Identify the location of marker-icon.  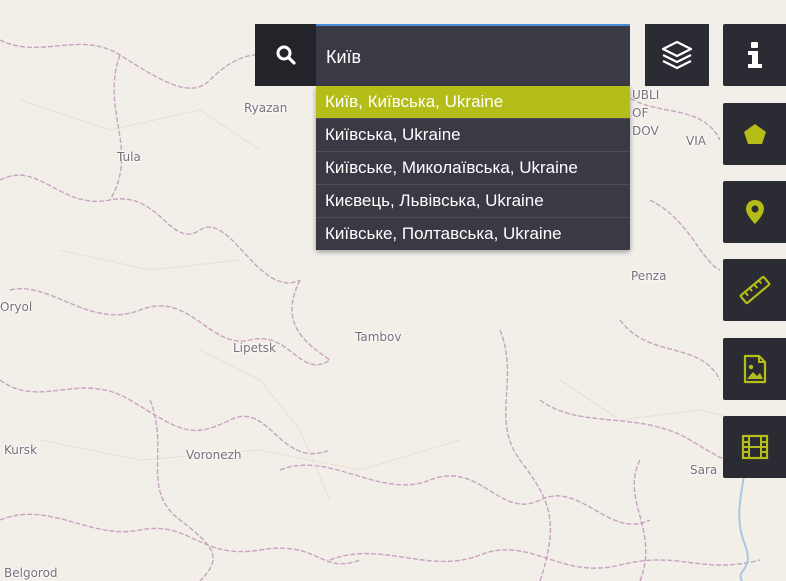
(754, 212).